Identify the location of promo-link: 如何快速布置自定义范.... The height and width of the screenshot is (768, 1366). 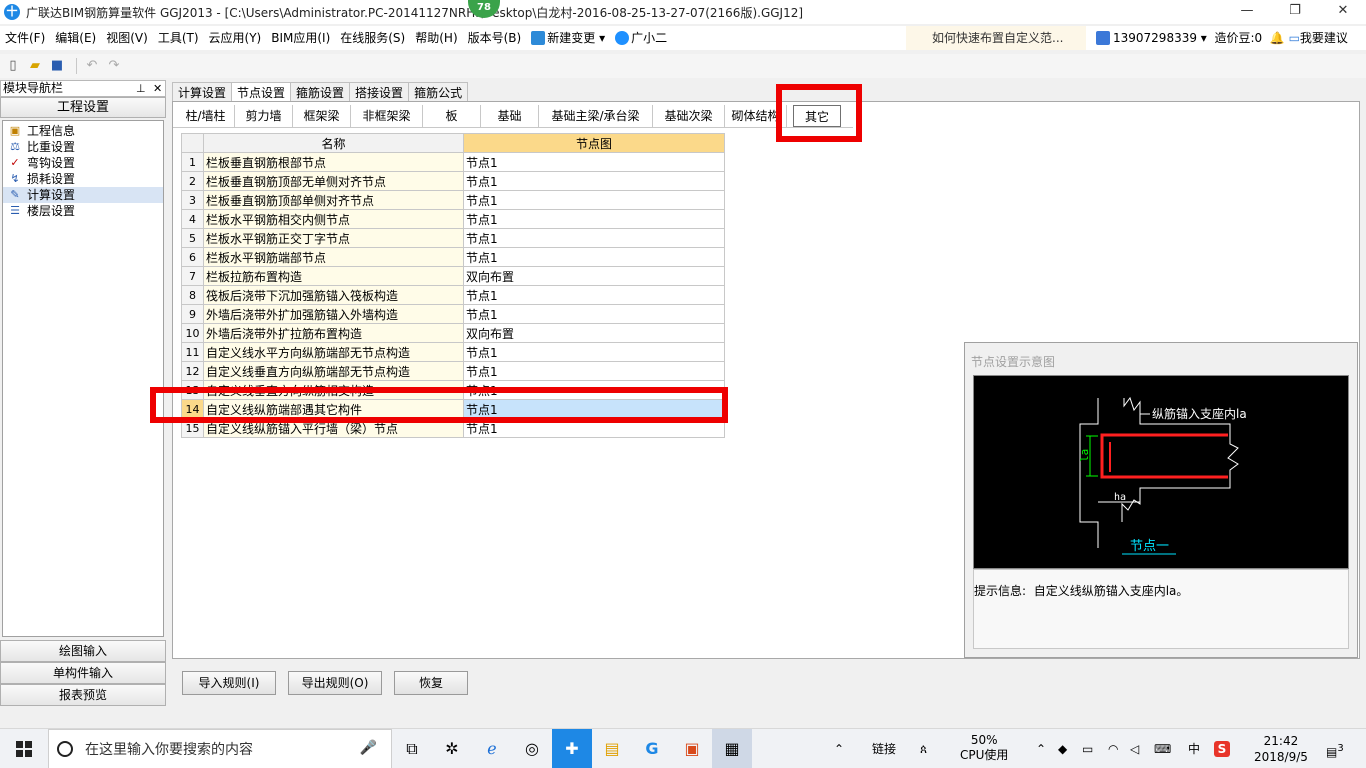
(996, 38).